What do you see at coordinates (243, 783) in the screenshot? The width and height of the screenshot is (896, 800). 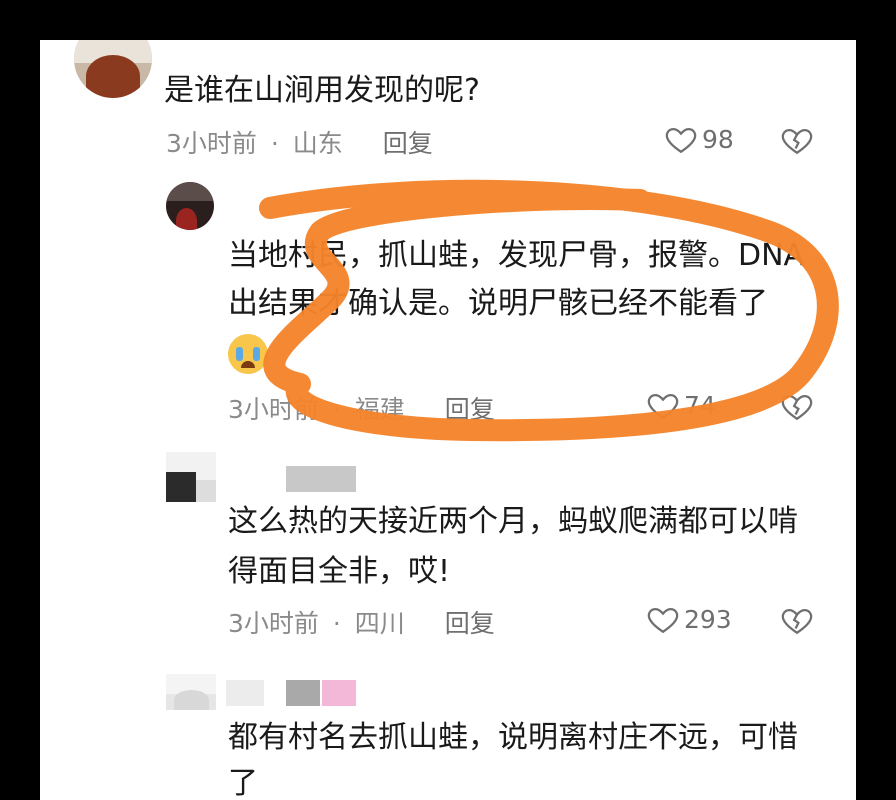 I see `comment-text: 了` at bounding box center [243, 783].